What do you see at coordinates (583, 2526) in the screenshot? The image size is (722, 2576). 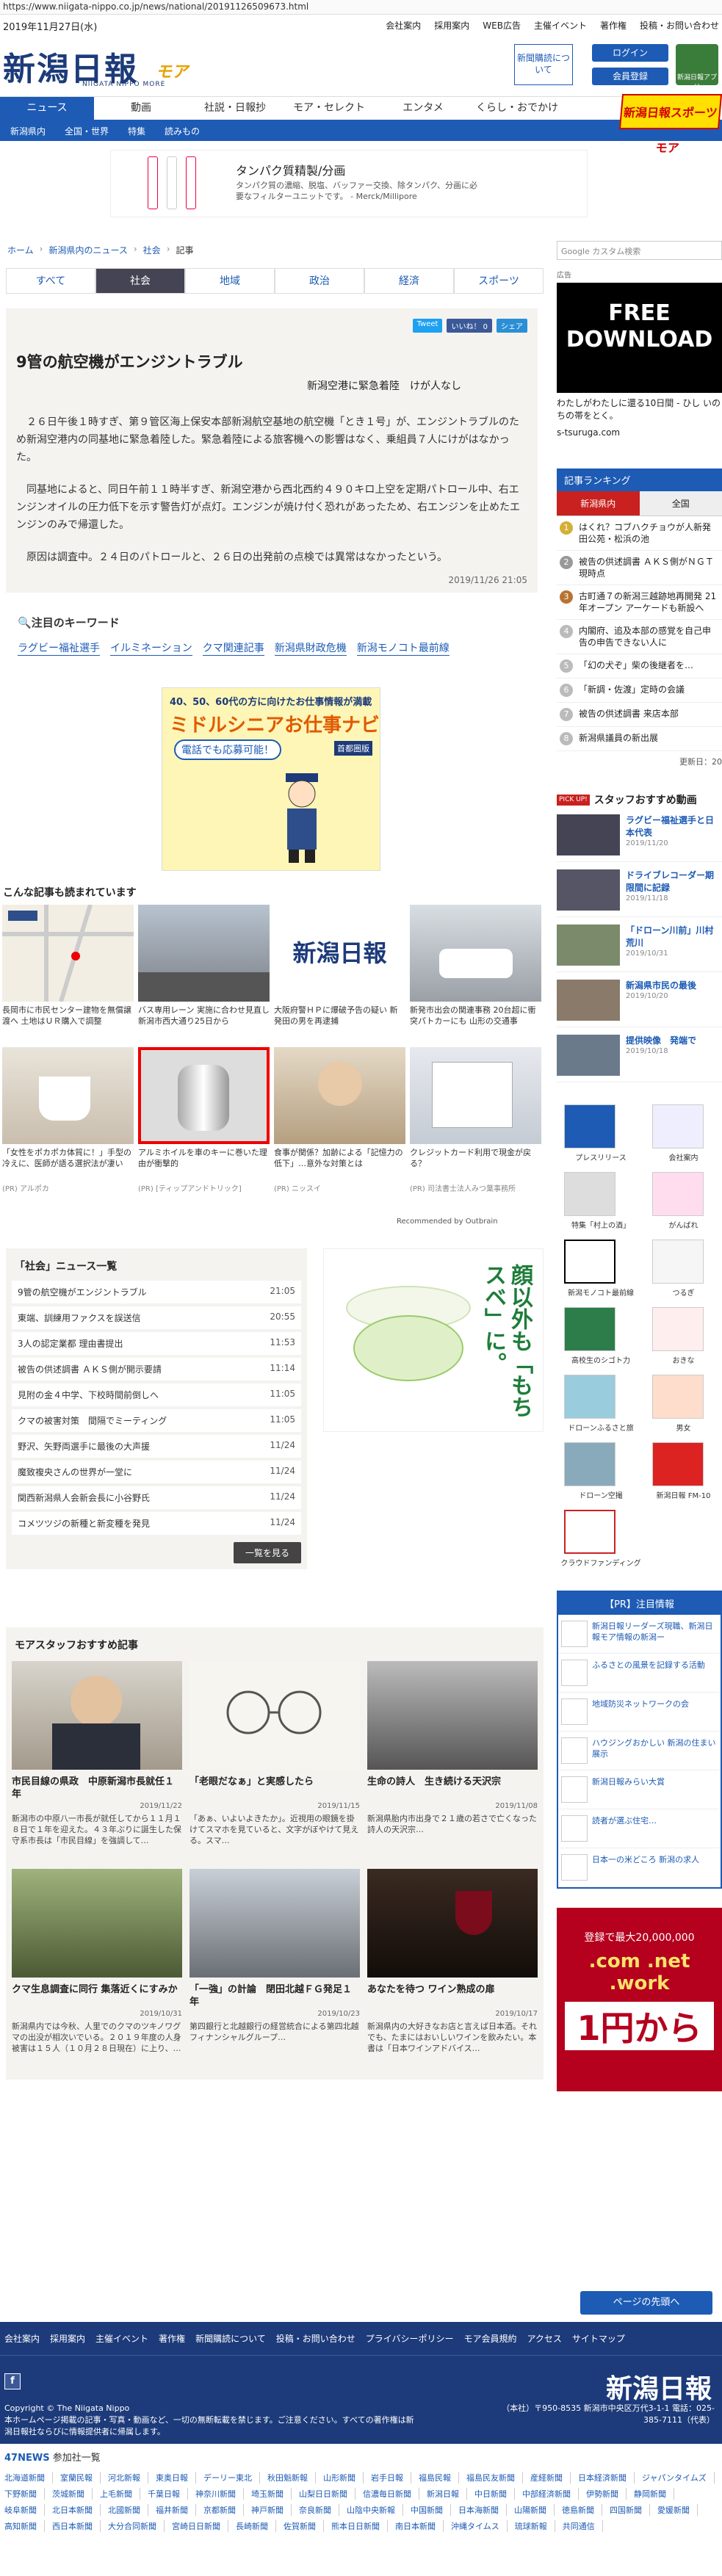 I see `paper-link: 共同通信` at bounding box center [583, 2526].